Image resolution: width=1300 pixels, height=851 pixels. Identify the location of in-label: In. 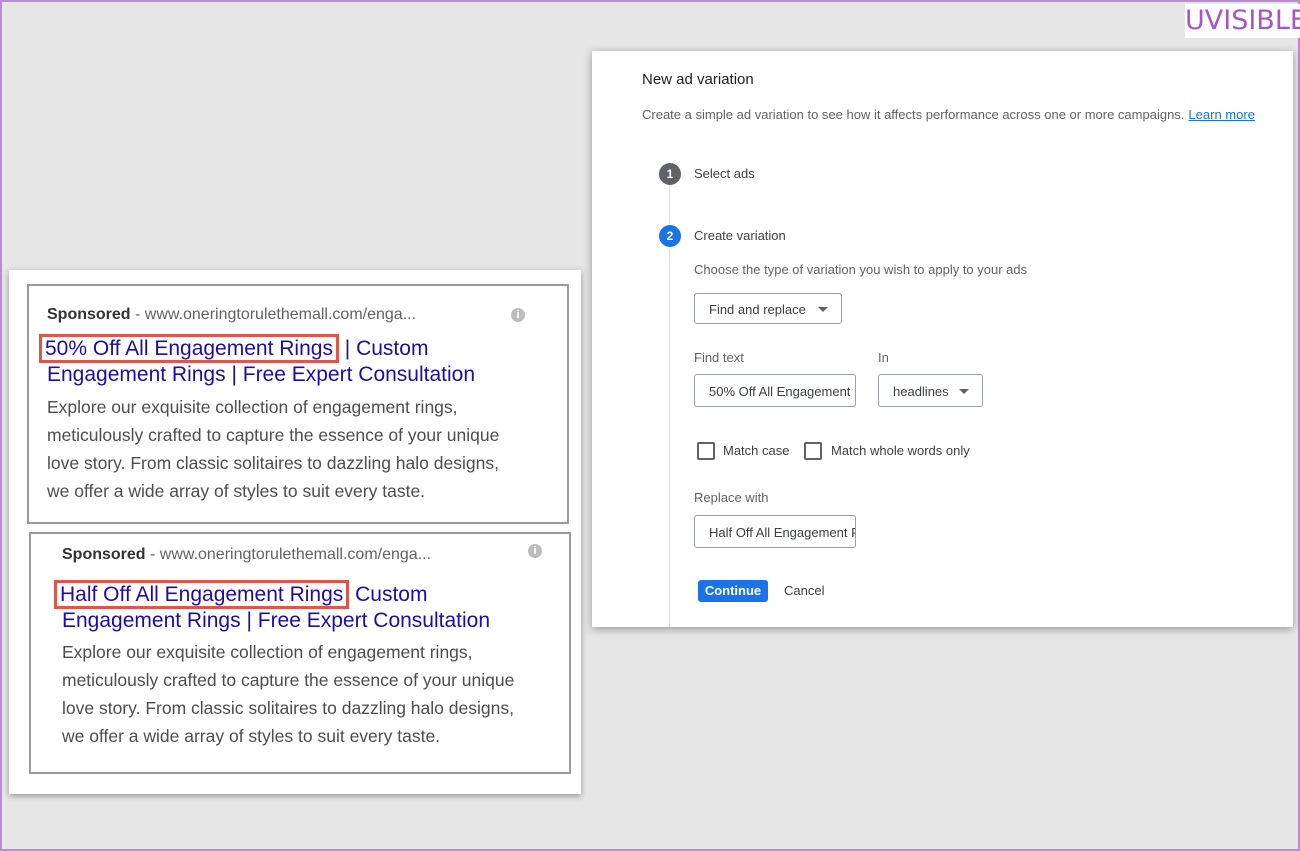
(883, 357).